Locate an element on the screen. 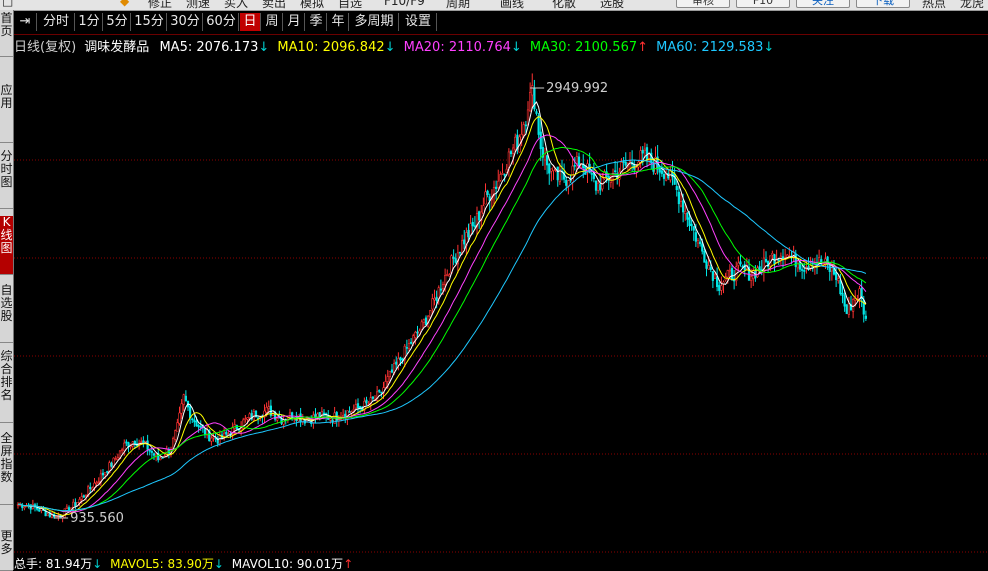 This screenshot has height=571, width=988. top-button-0: 审核 is located at coordinates (703, 4).